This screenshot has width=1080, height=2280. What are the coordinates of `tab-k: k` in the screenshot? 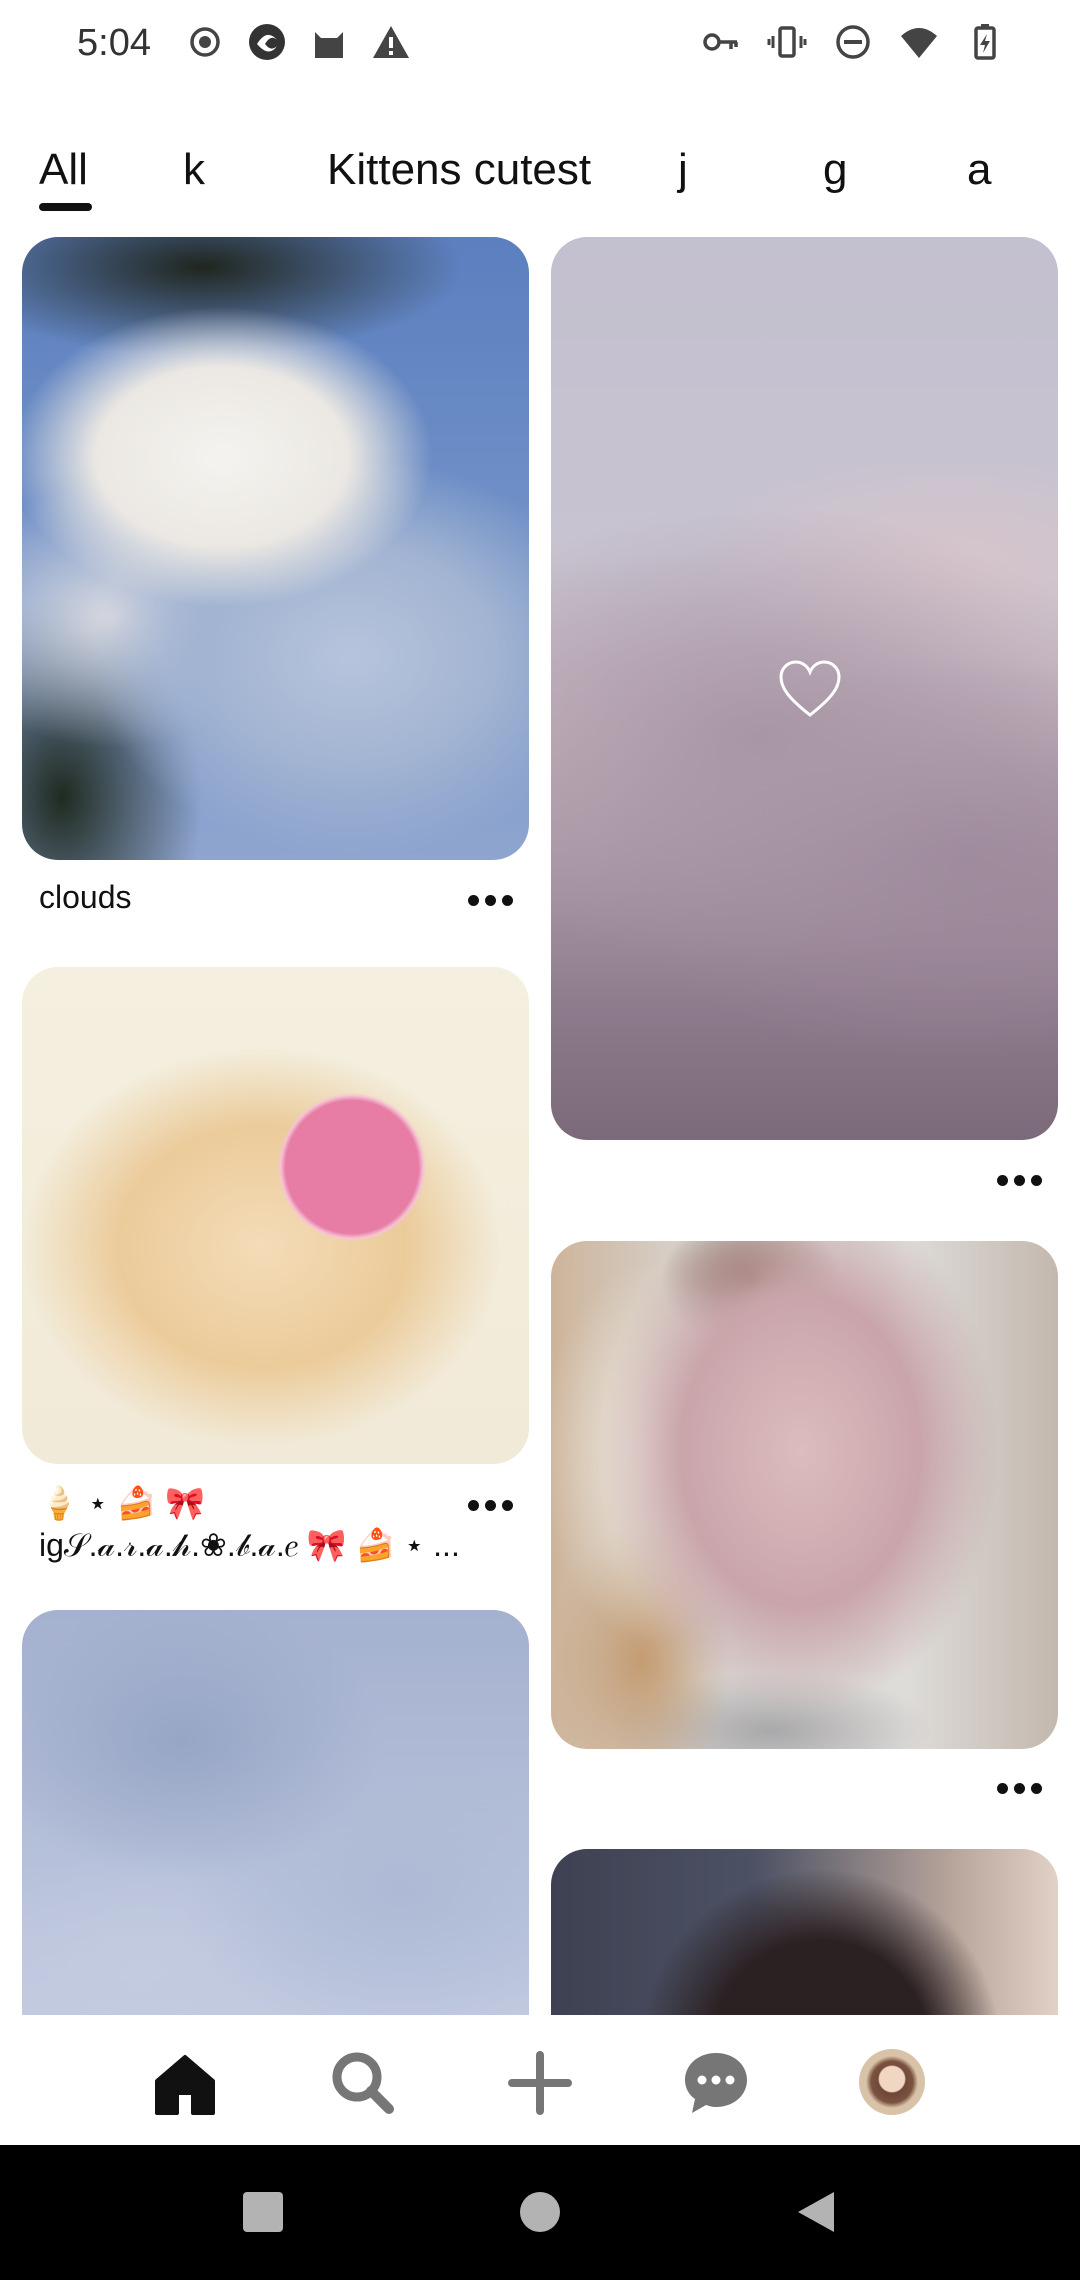 It's located at (194, 180).